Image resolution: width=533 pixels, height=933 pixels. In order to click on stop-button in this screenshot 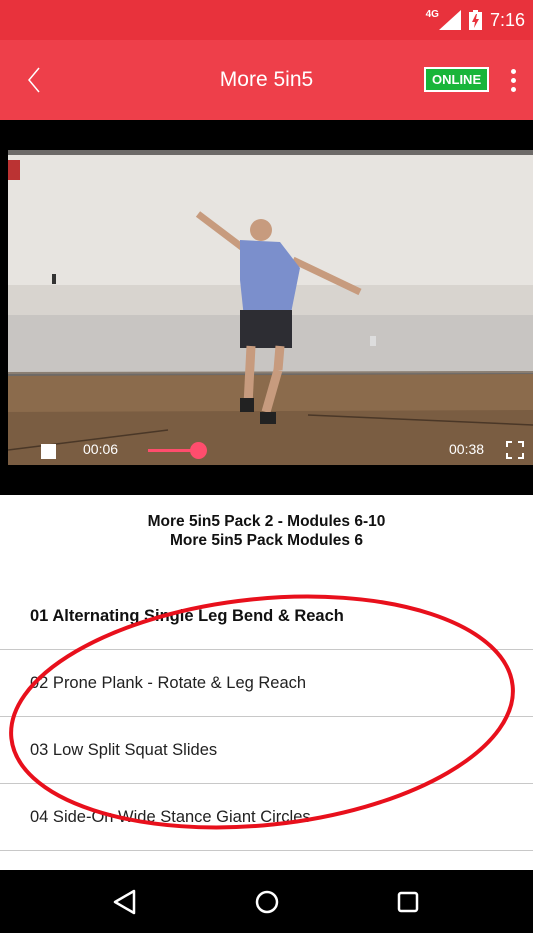, I will do `click(48, 451)`.